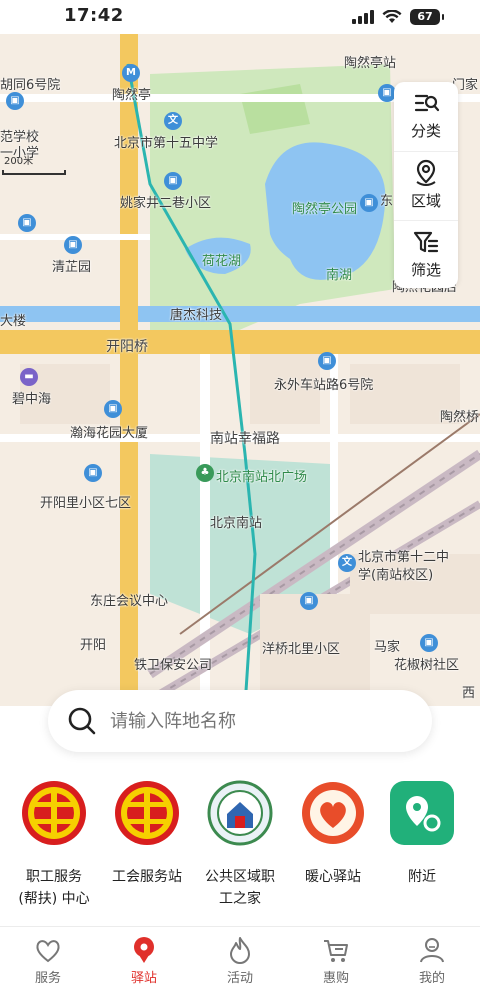  What do you see at coordinates (131, 73) in the screenshot?
I see `subway-station-icon: M` at bounding box center [131, 73].